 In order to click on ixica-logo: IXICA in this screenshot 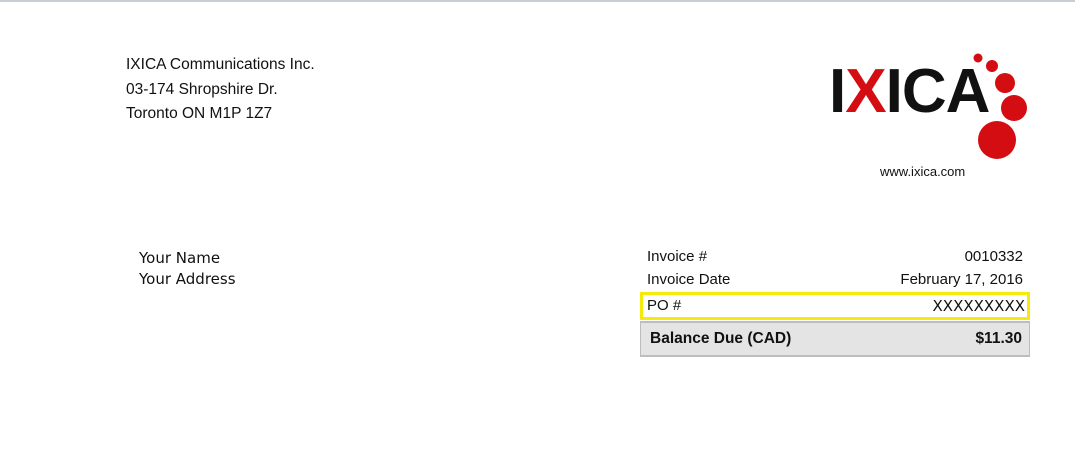, I will do `click(931, 105)`.